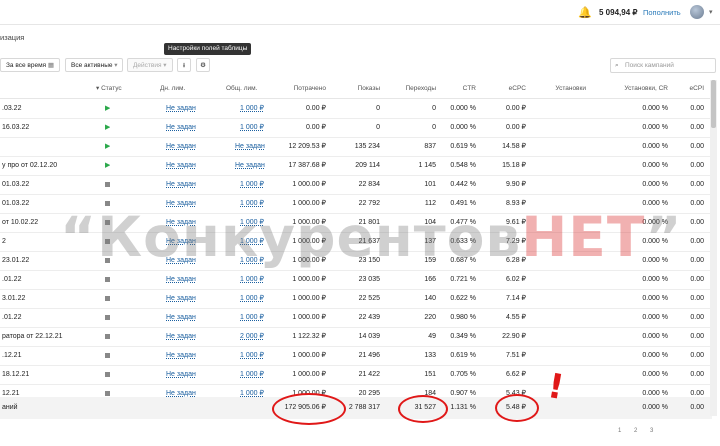  I want to click on download-button: ⭳, so click(184, 65).